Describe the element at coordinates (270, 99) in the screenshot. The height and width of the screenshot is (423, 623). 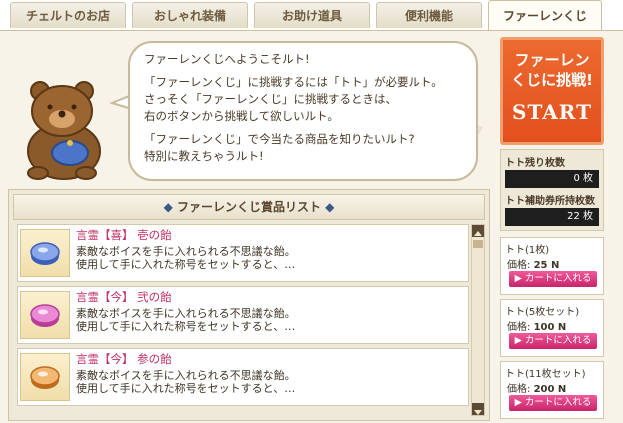
I see `bubble-line: さっそく「ファーレンくじ」に挑戦するときは、` at that location.